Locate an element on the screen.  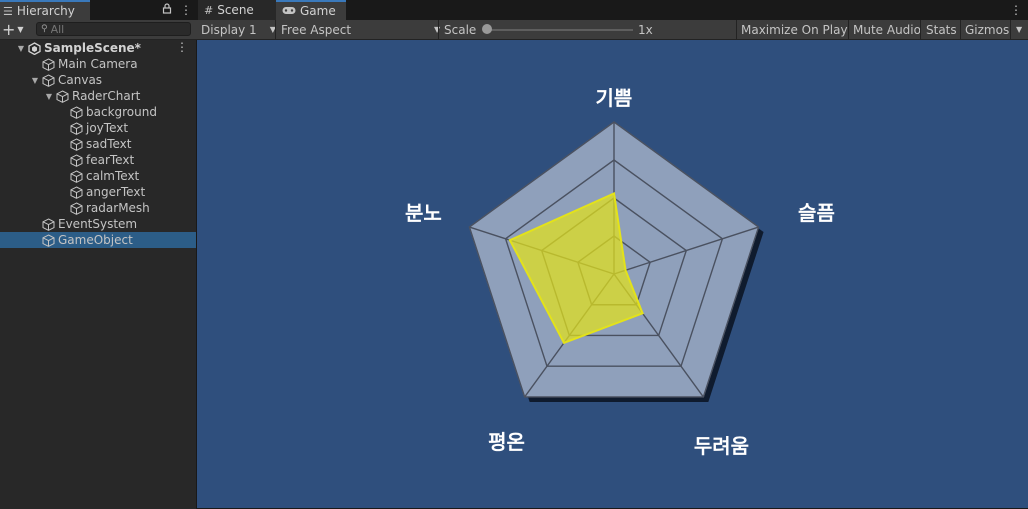
hierarchy-toolbar: + ▼ ⚲ is located at coordinates (98, 30).